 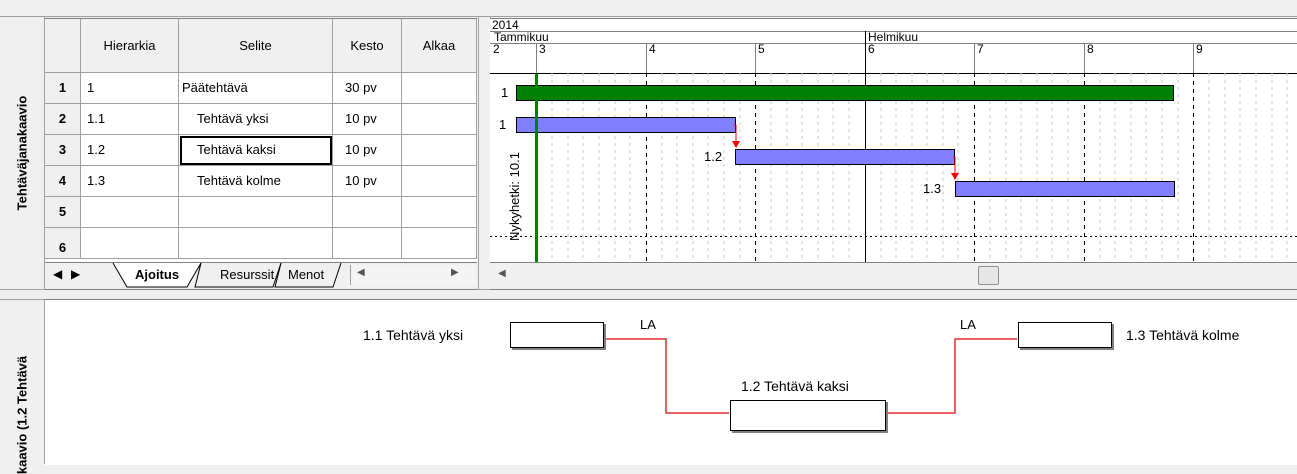 I want to click on dependency-arrows, so click(x=845, y=152).